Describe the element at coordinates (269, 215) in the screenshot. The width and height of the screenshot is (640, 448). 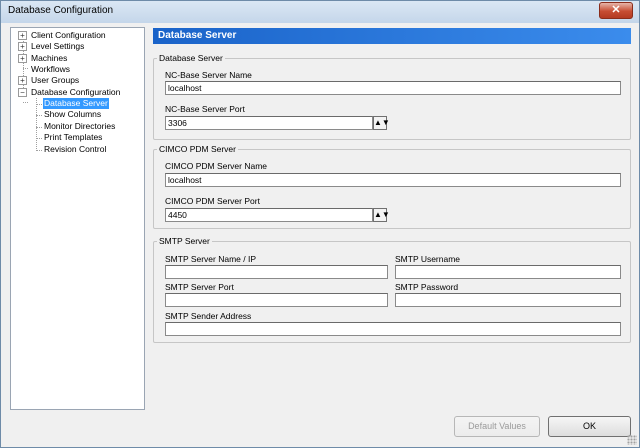
I see `pdm-server-port-input: 4450` at that location.